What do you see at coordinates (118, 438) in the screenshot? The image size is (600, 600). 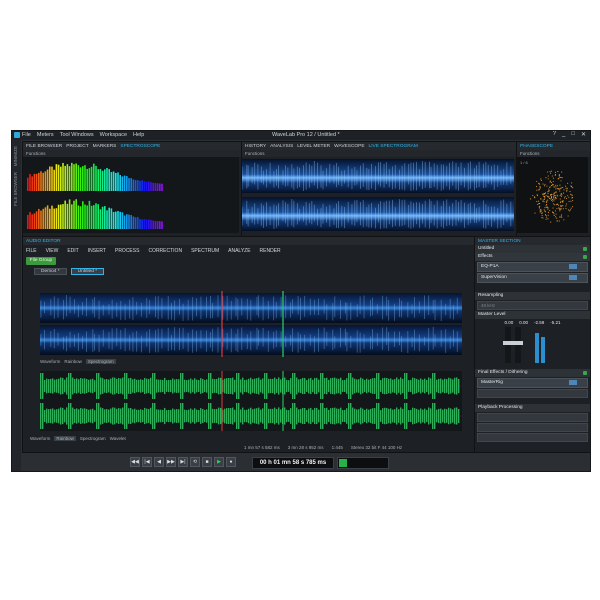 I see `bottom-tab-wavelet: Wavelet` at bounding box center [118, 438].